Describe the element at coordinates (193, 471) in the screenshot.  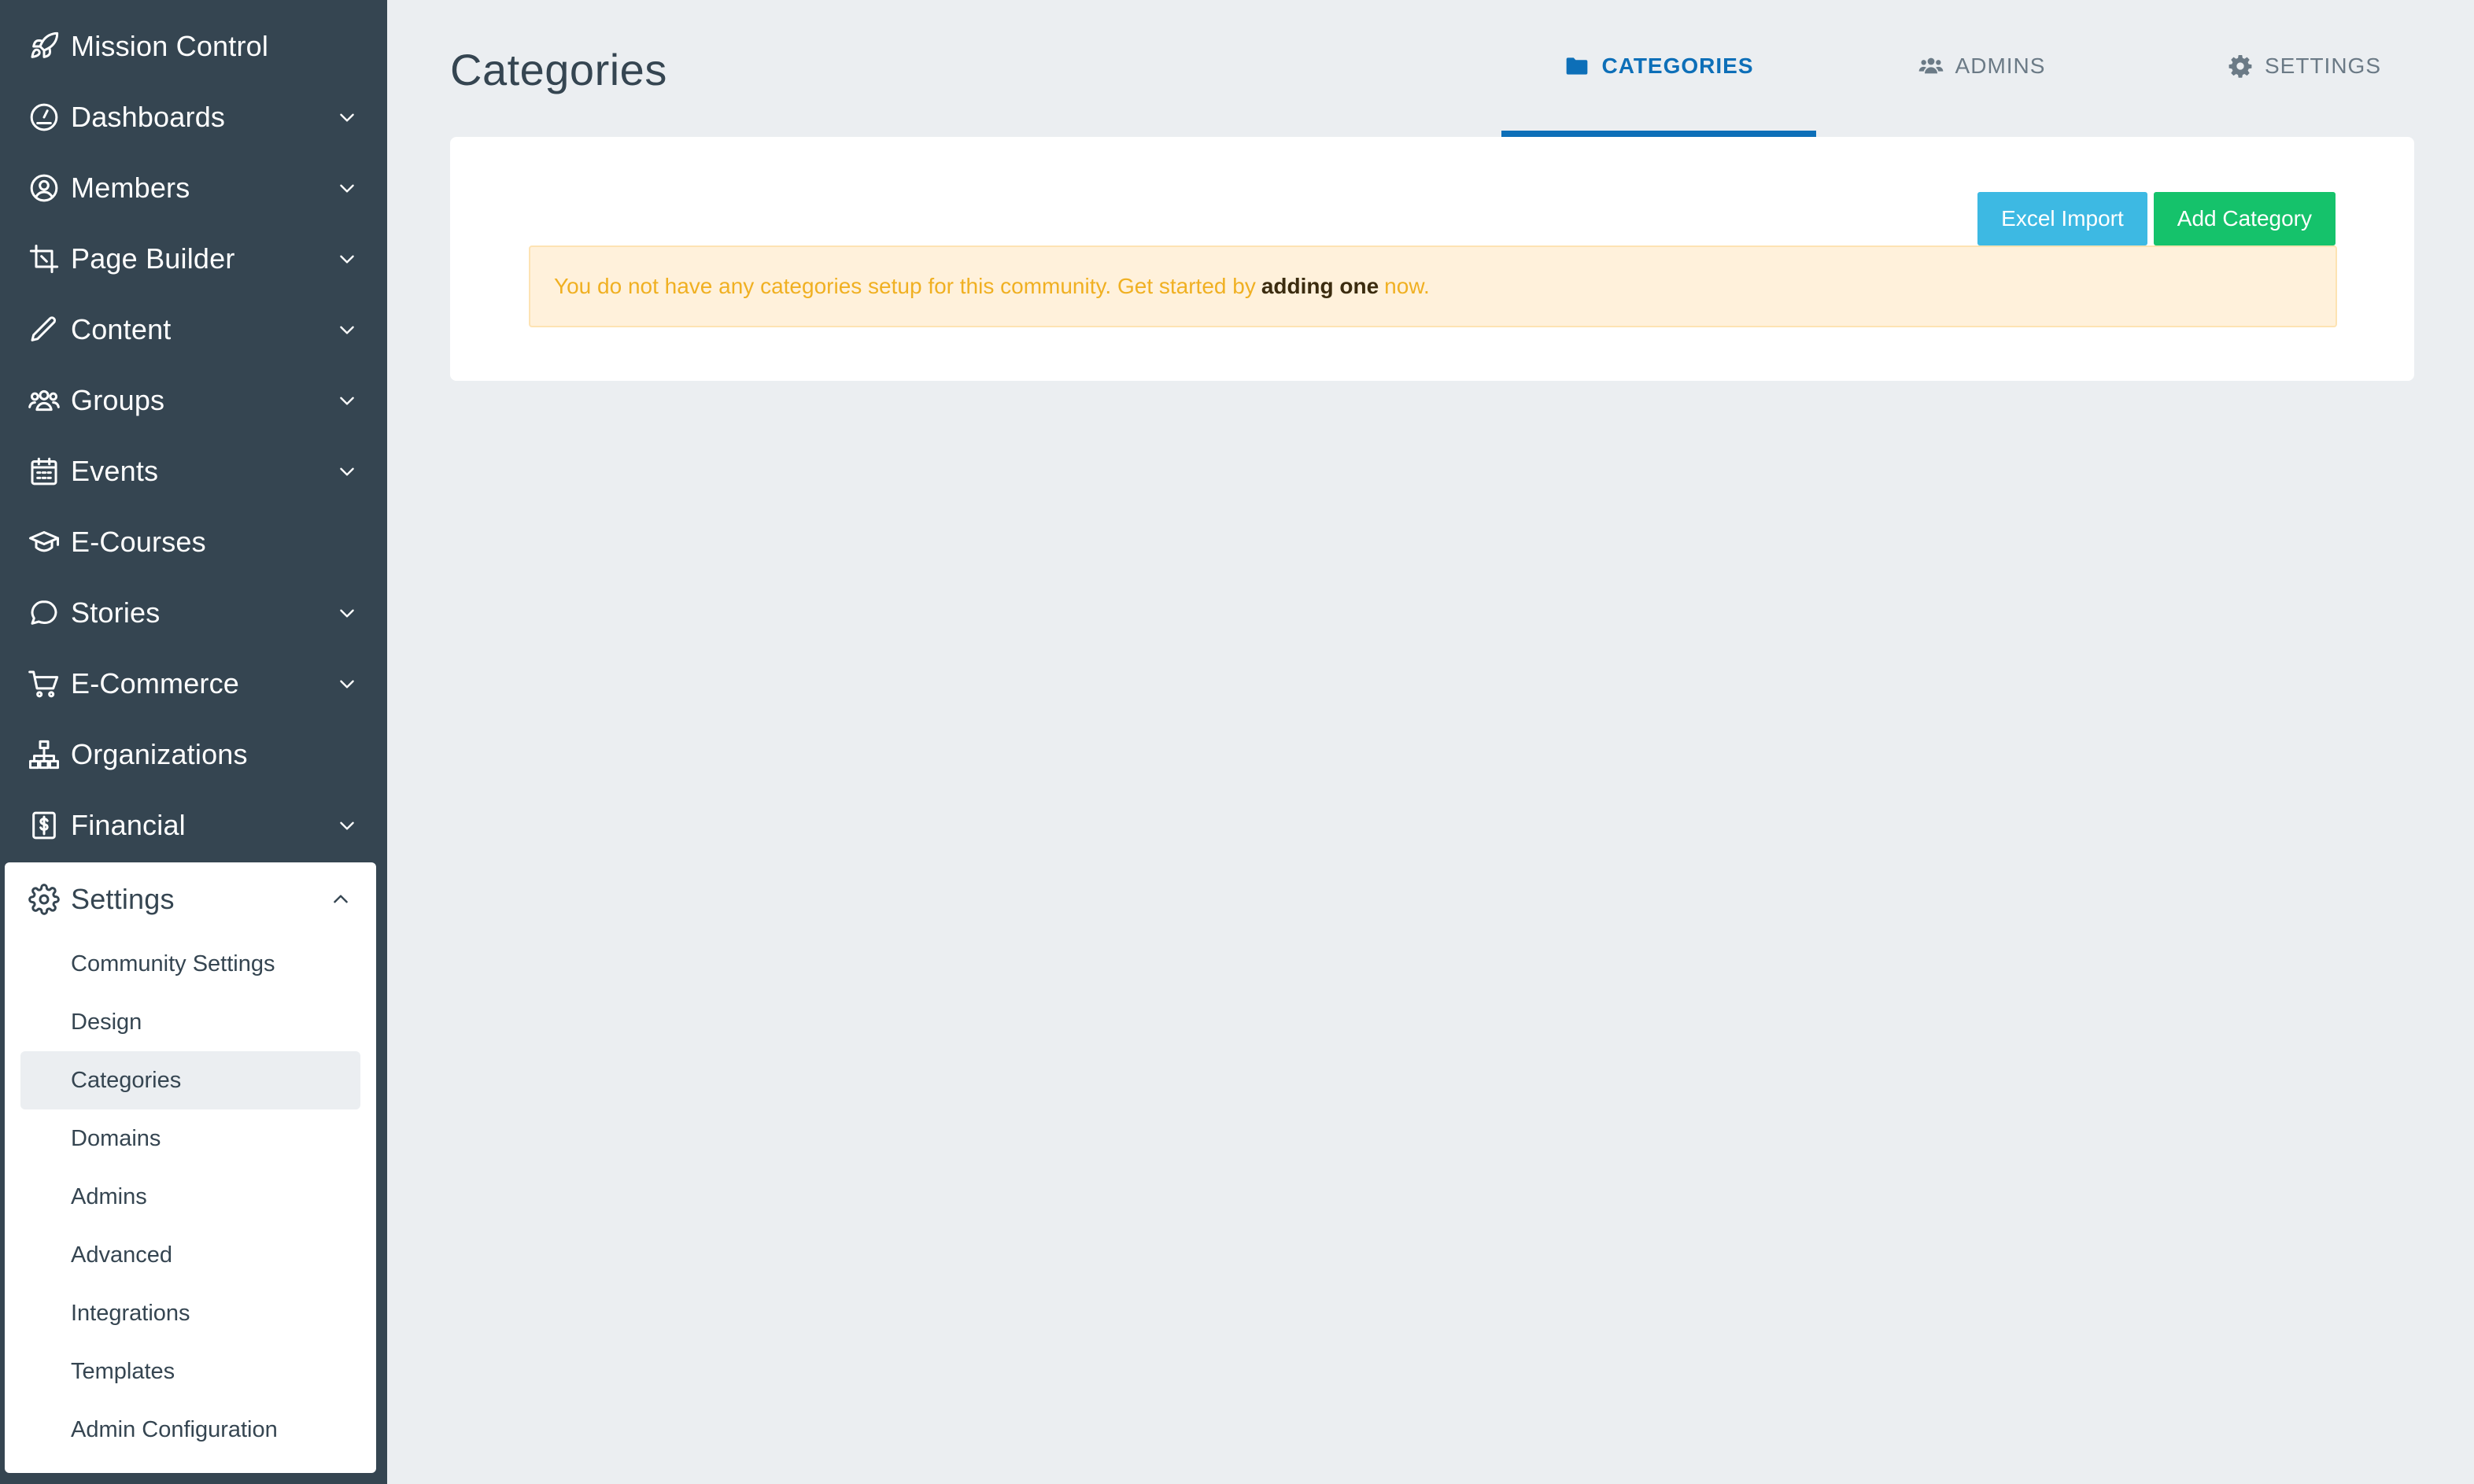
I see `sidebar-item-events: Events` at that location.